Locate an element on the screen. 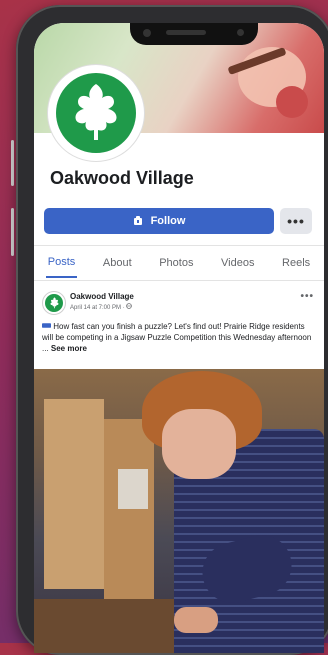 Image resolution: width=328 pixels, height=655 pixels. tab-photos: Photos is located at coordinates (176, 263).